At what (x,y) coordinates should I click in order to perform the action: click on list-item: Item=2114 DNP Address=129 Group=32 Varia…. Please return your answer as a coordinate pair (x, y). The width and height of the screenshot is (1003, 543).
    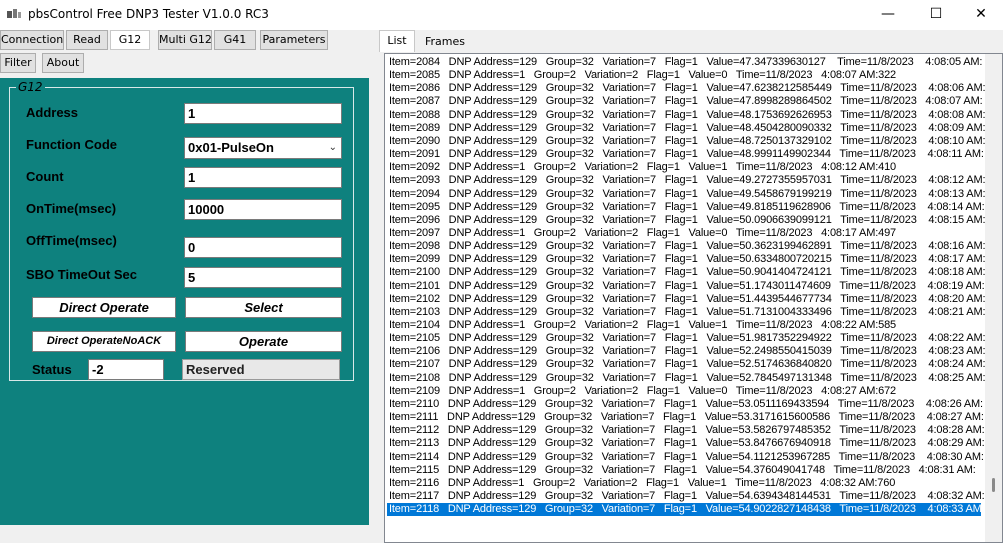
    Looking at the image, I should click on (686, 457).